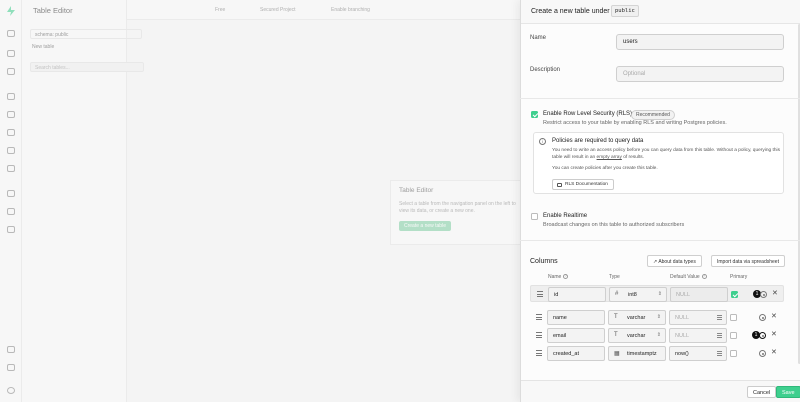 This screenshot has height=402, width=800. What do you see at coordinates (570, 11) in the screenshot?
I see `panel-title: Create a new table under` at bounding box center [570, 11].